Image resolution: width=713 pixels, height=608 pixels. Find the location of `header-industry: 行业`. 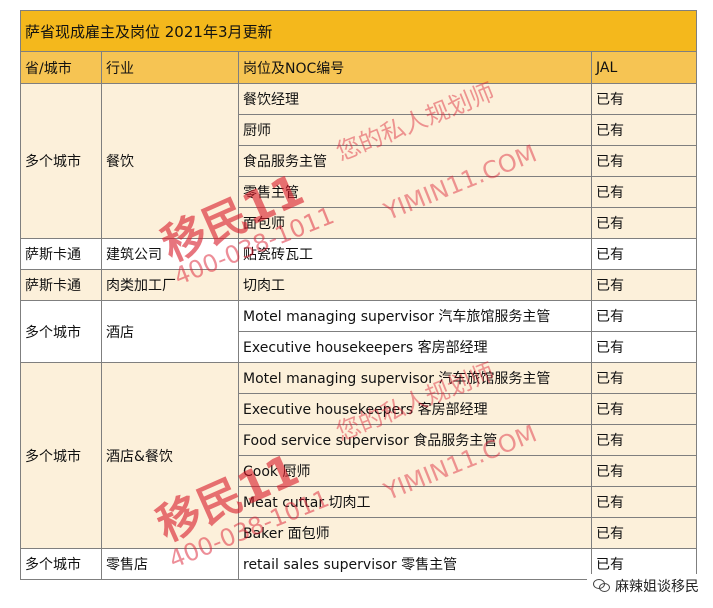

header-industry: 行业 is located at coordinates (170, 67).